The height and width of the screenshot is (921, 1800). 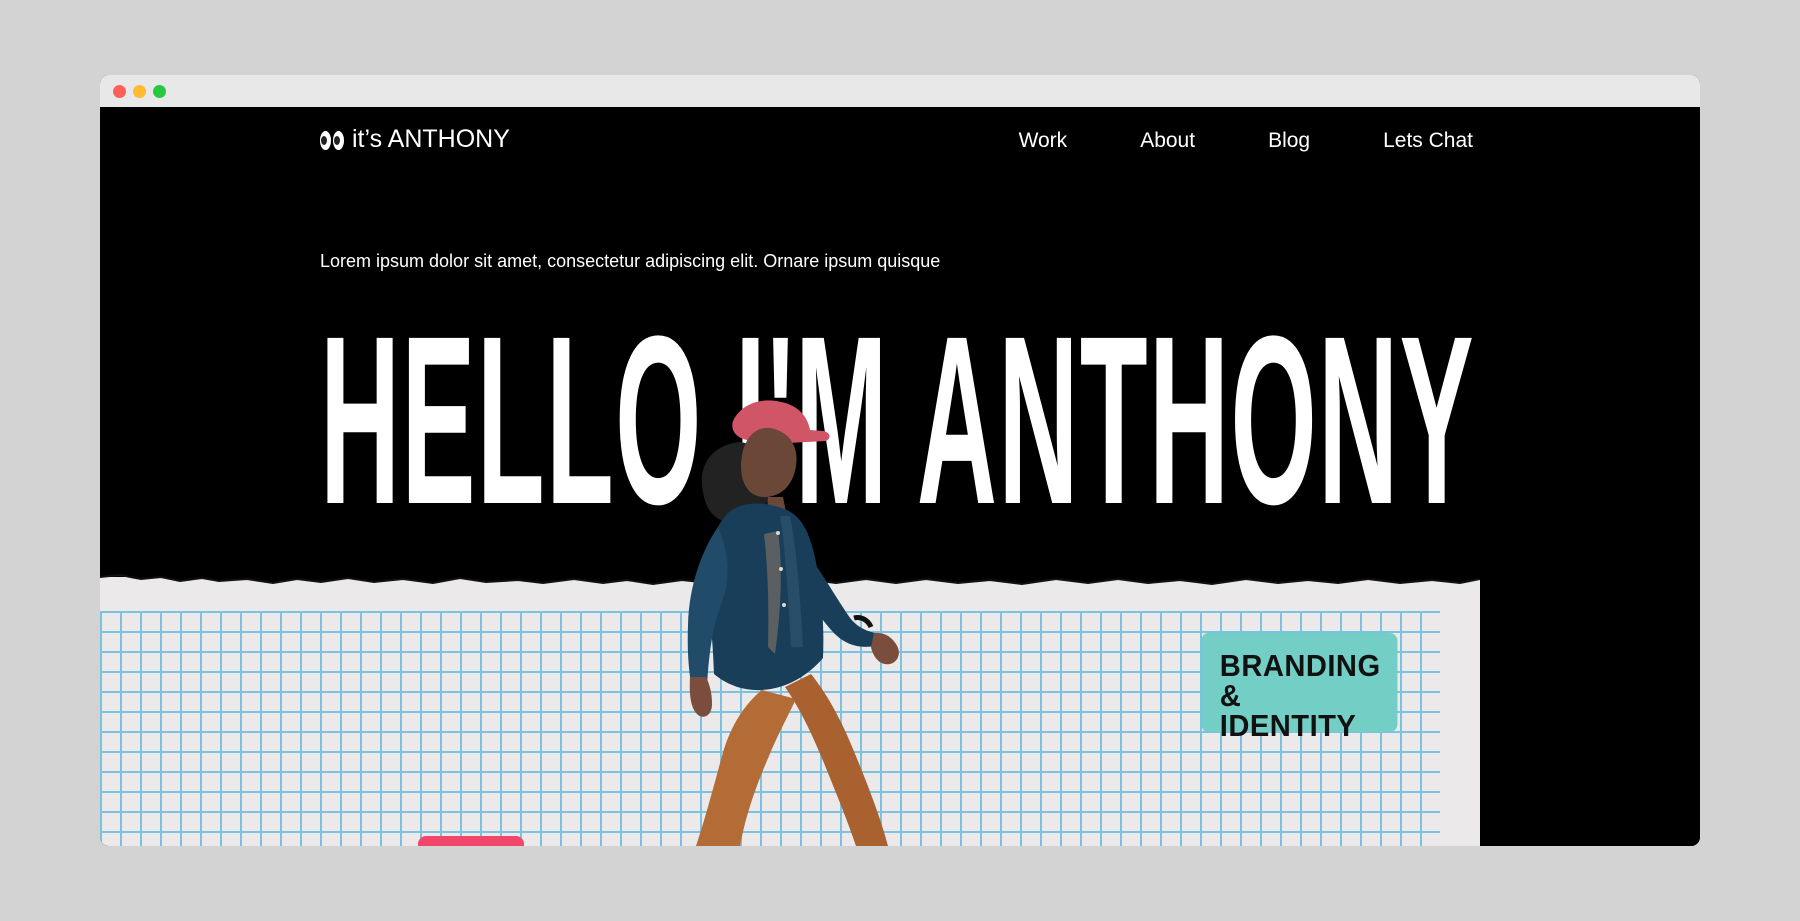 What do you see at coordinates (1288, 725) in the screenshot?
I see `badge-line-2: IDENTITY` at bounding box center [1288, 725].